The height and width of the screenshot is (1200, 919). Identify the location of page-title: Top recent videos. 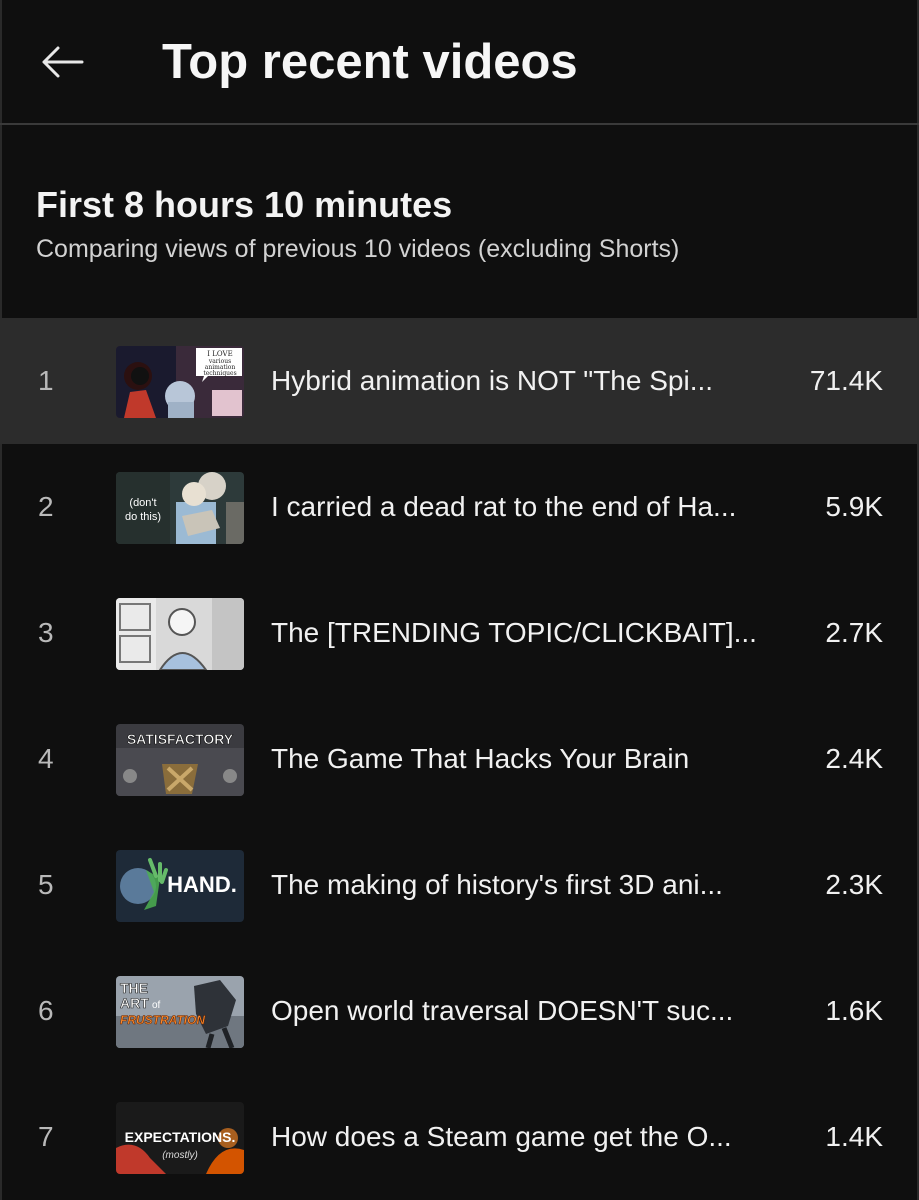
(370, 62).